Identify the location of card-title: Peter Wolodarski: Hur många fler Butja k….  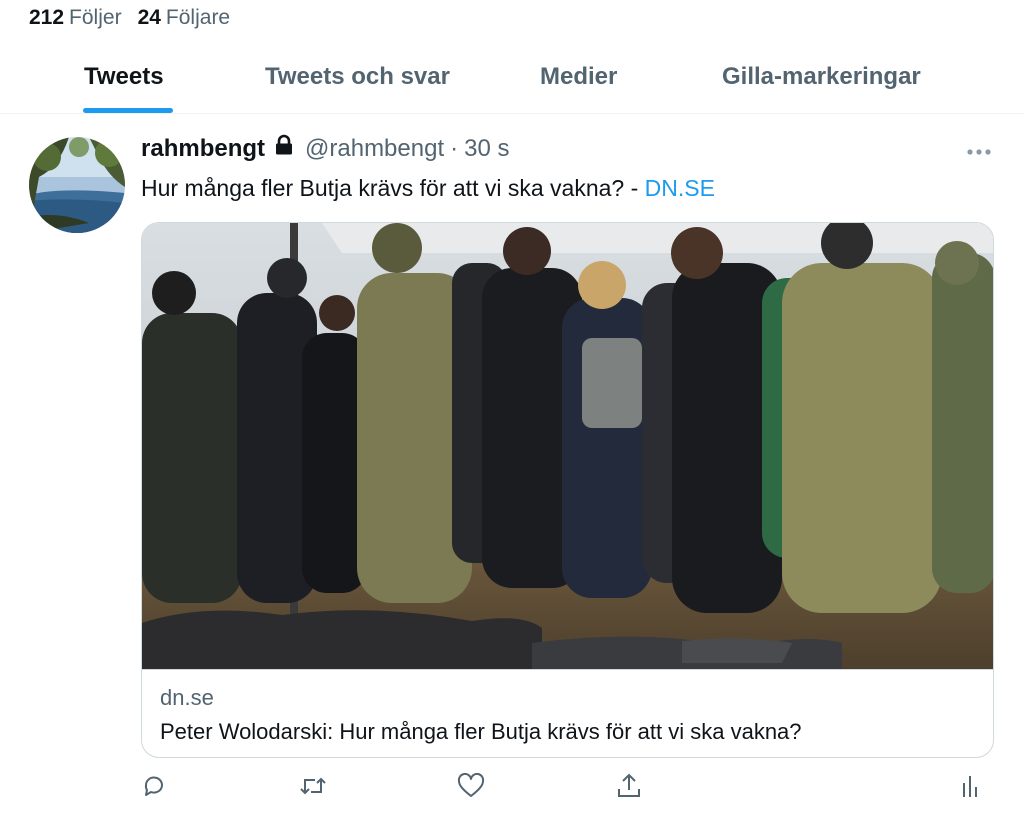
(481, 731).